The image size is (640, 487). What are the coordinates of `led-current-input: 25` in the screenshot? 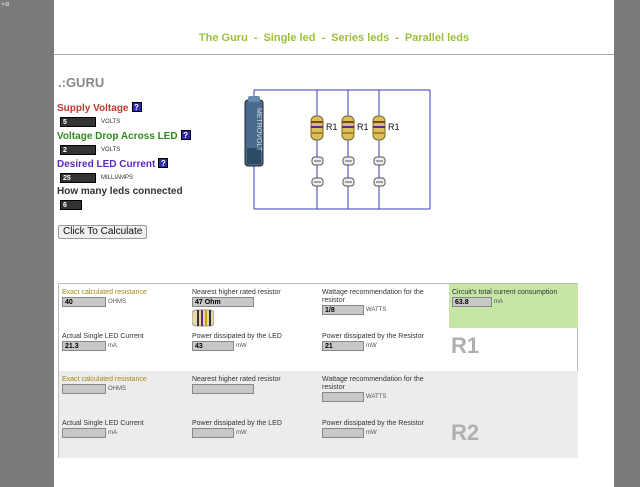 It's located at (78, 178).